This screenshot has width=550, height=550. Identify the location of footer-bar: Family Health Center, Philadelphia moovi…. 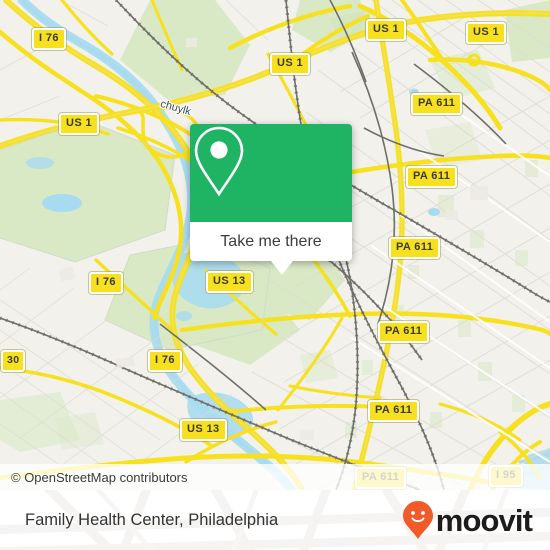
(275, 520).